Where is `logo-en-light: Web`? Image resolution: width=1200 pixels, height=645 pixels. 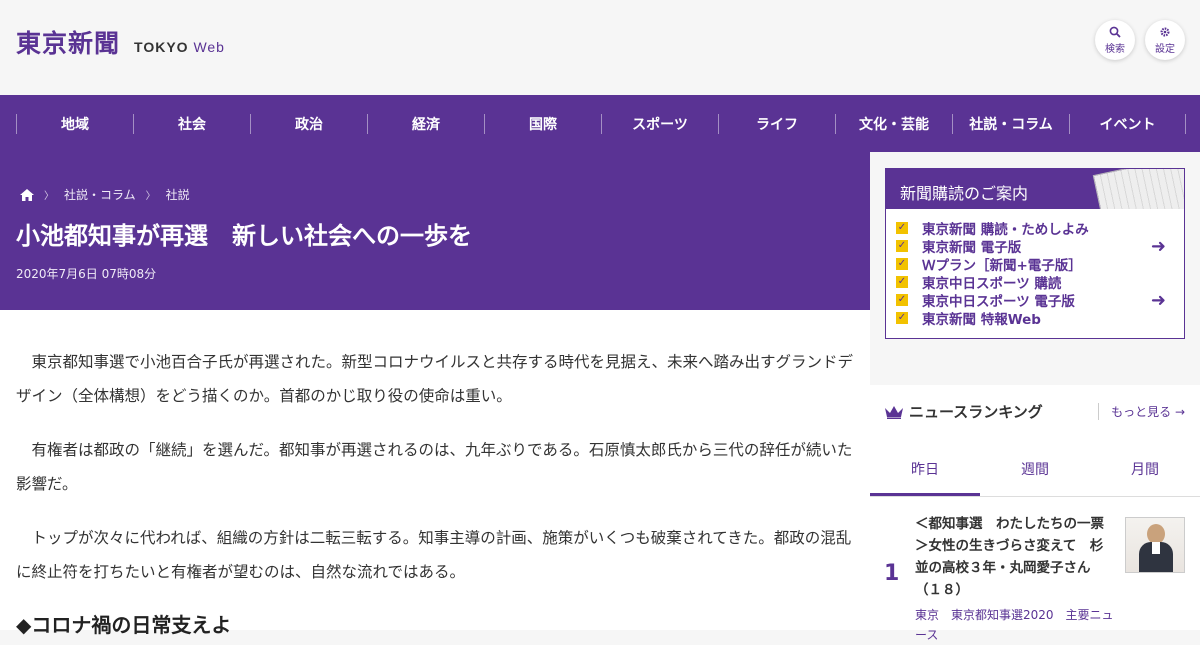 logo-en-light: Web is located at coordinates (209, 47).